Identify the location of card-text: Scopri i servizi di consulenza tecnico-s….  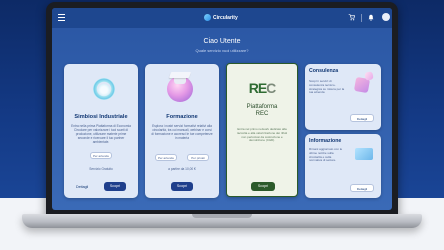
(327, 87).